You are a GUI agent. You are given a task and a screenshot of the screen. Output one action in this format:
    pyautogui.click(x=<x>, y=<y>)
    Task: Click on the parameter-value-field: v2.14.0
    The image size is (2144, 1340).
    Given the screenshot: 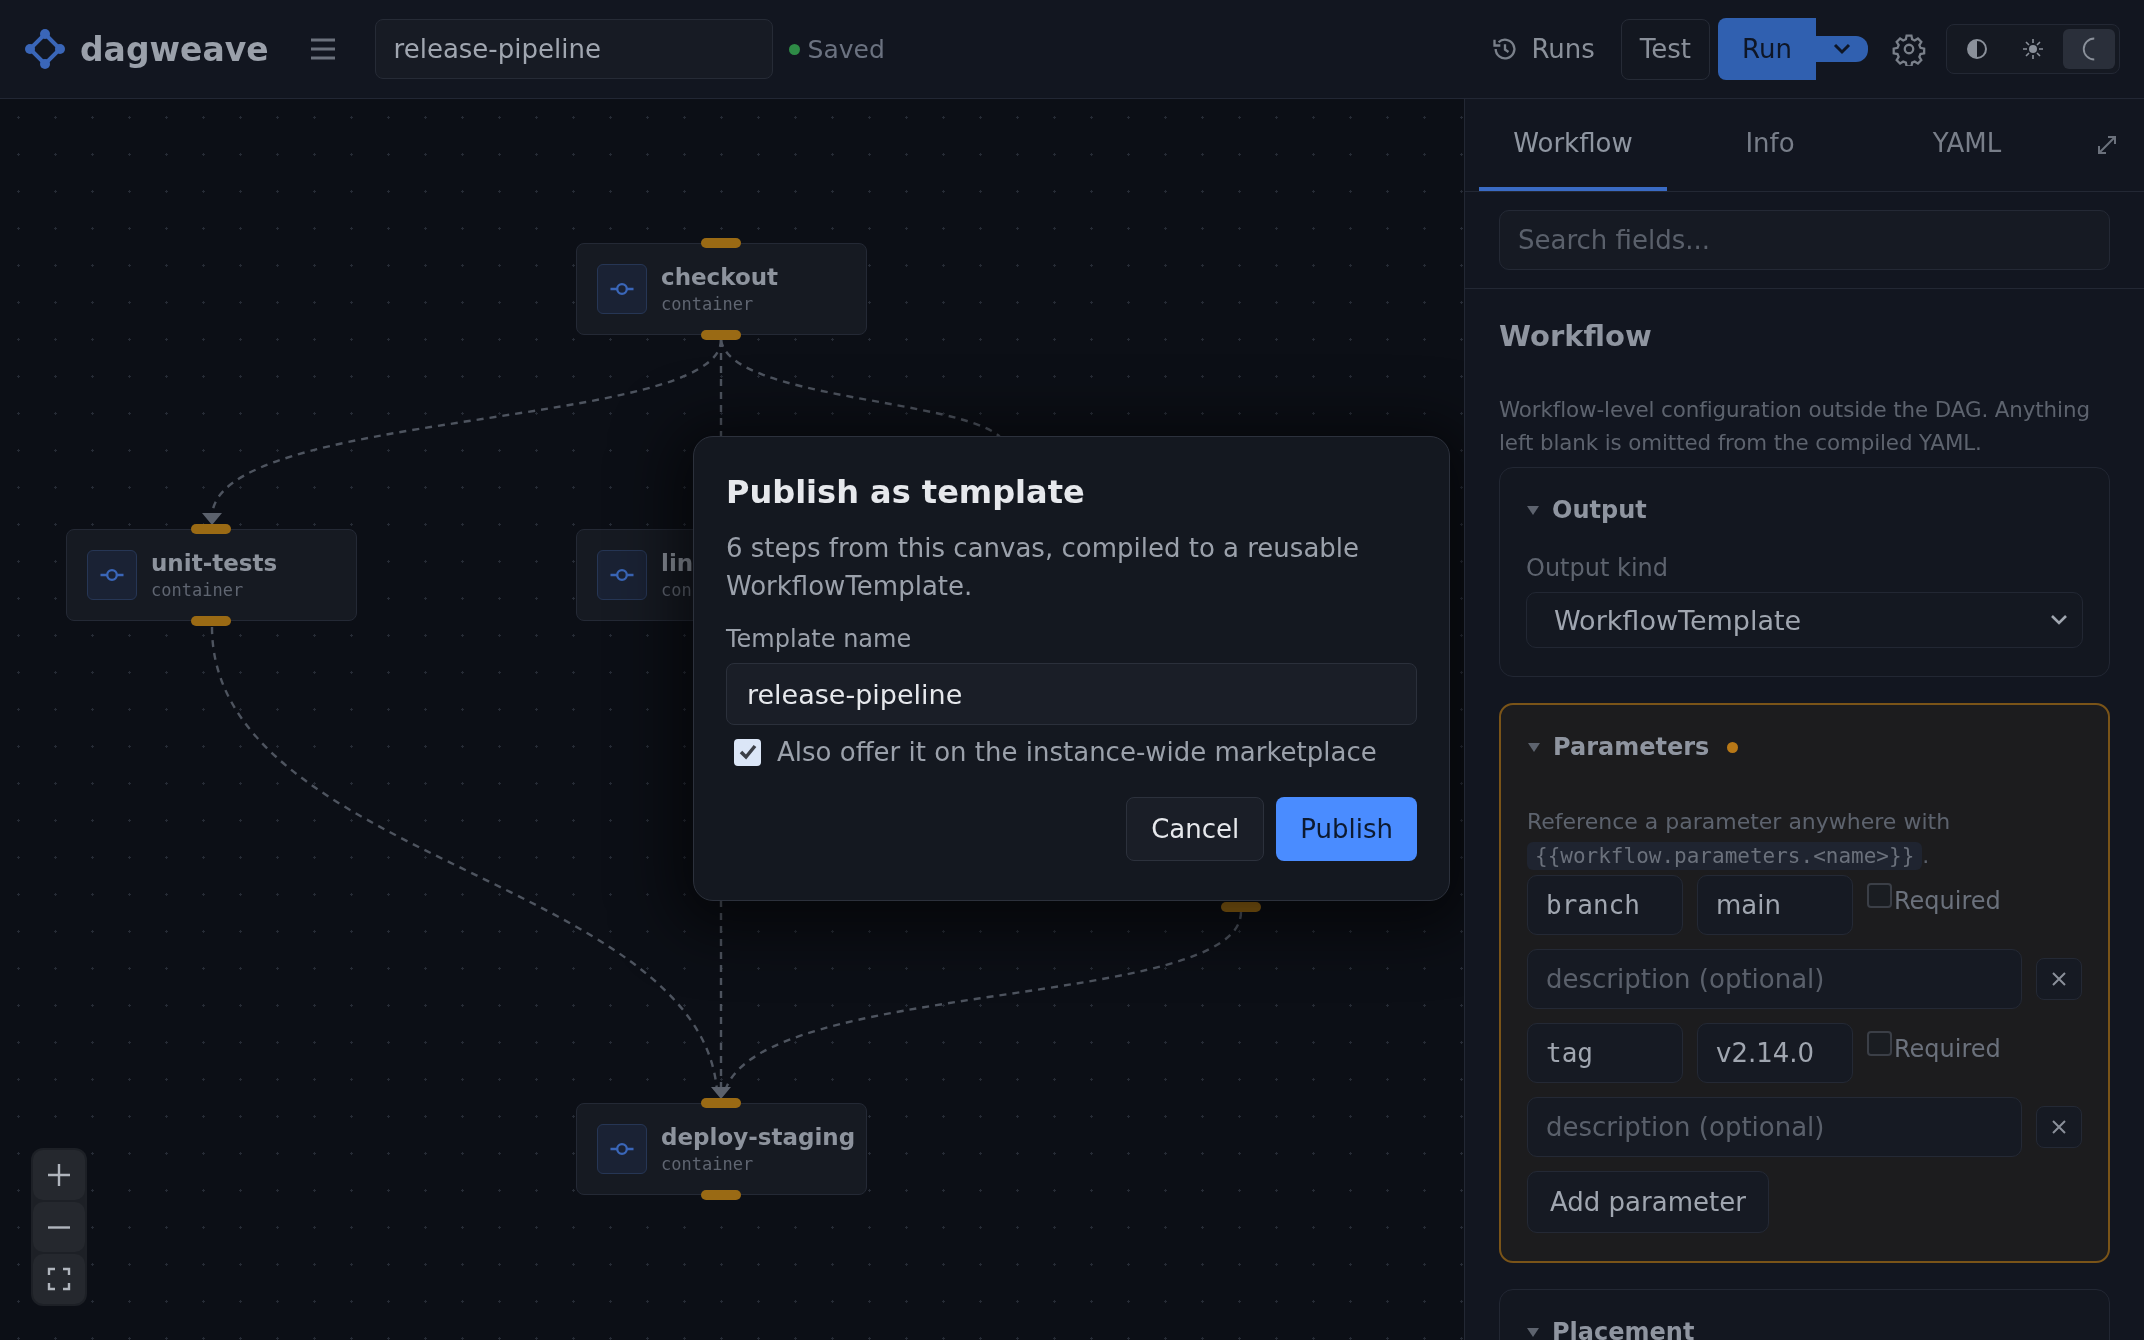 What is the action you would take?
    pyautogui.click(x=1775, y=1053)
    